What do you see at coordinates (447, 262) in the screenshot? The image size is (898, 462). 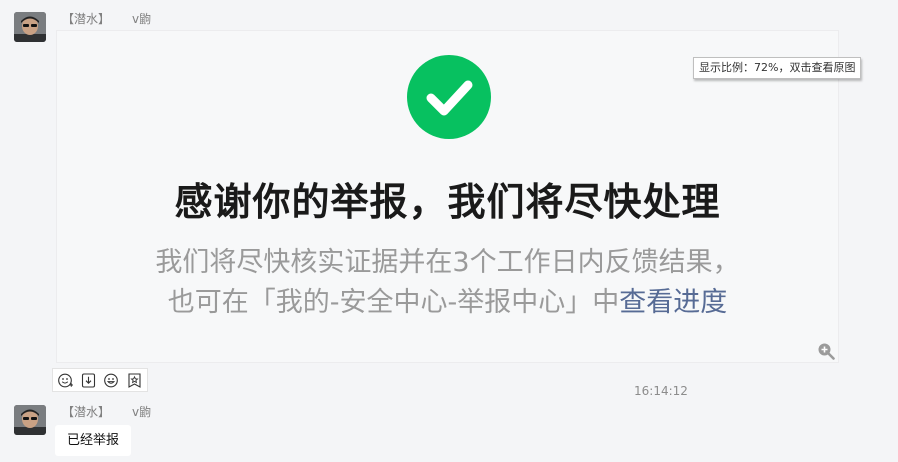 I see `report-subtext-line1: 我们将尽快核实证据并在3个工作日内反馈结果，` at bounding box center [447, 262].